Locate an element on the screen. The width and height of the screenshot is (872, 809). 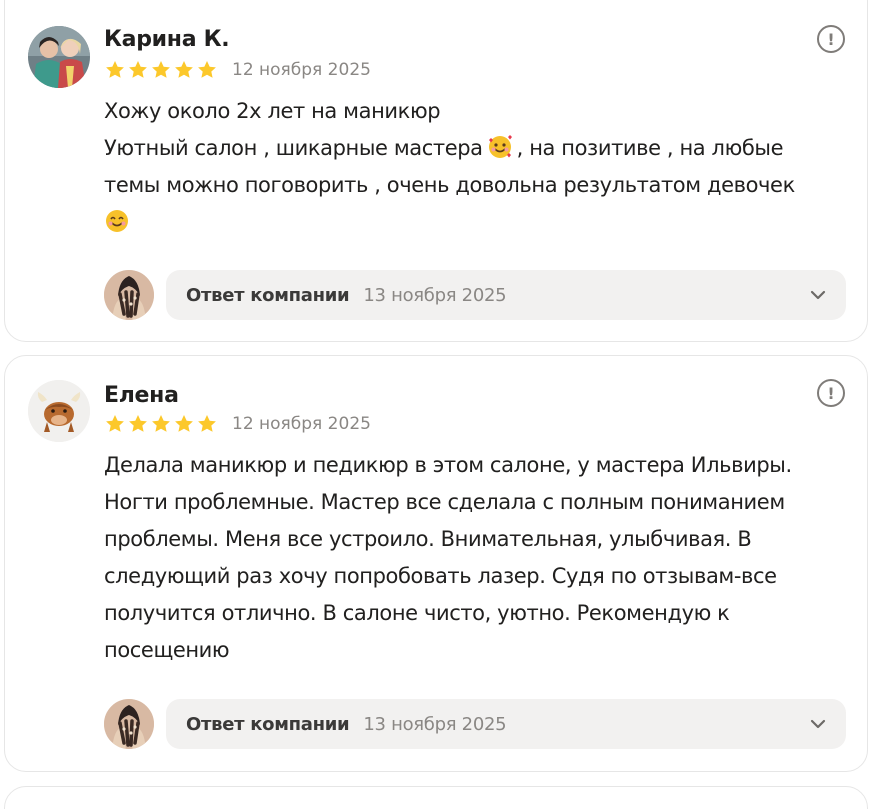
review-text-line is located at coordinates (479, 222).